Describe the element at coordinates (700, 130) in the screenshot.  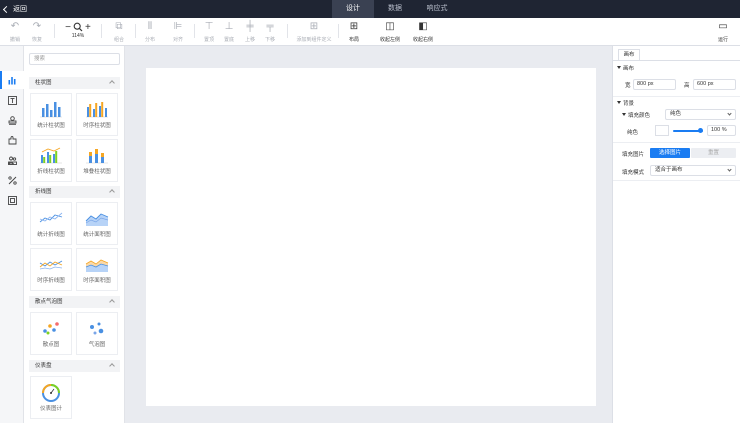
I see `opacity-slider-handle` at that location.